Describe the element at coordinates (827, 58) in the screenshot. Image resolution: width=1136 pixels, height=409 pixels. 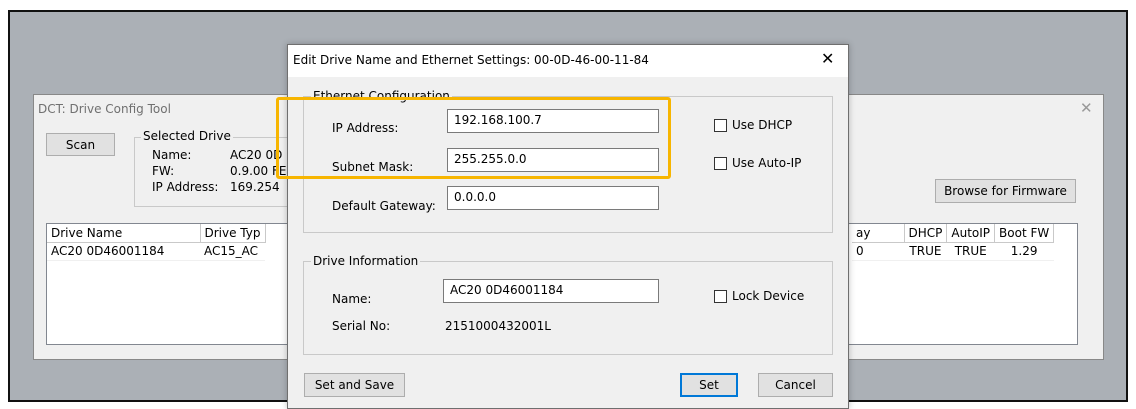
I see `dialog-close-icon: ✕` at that location.